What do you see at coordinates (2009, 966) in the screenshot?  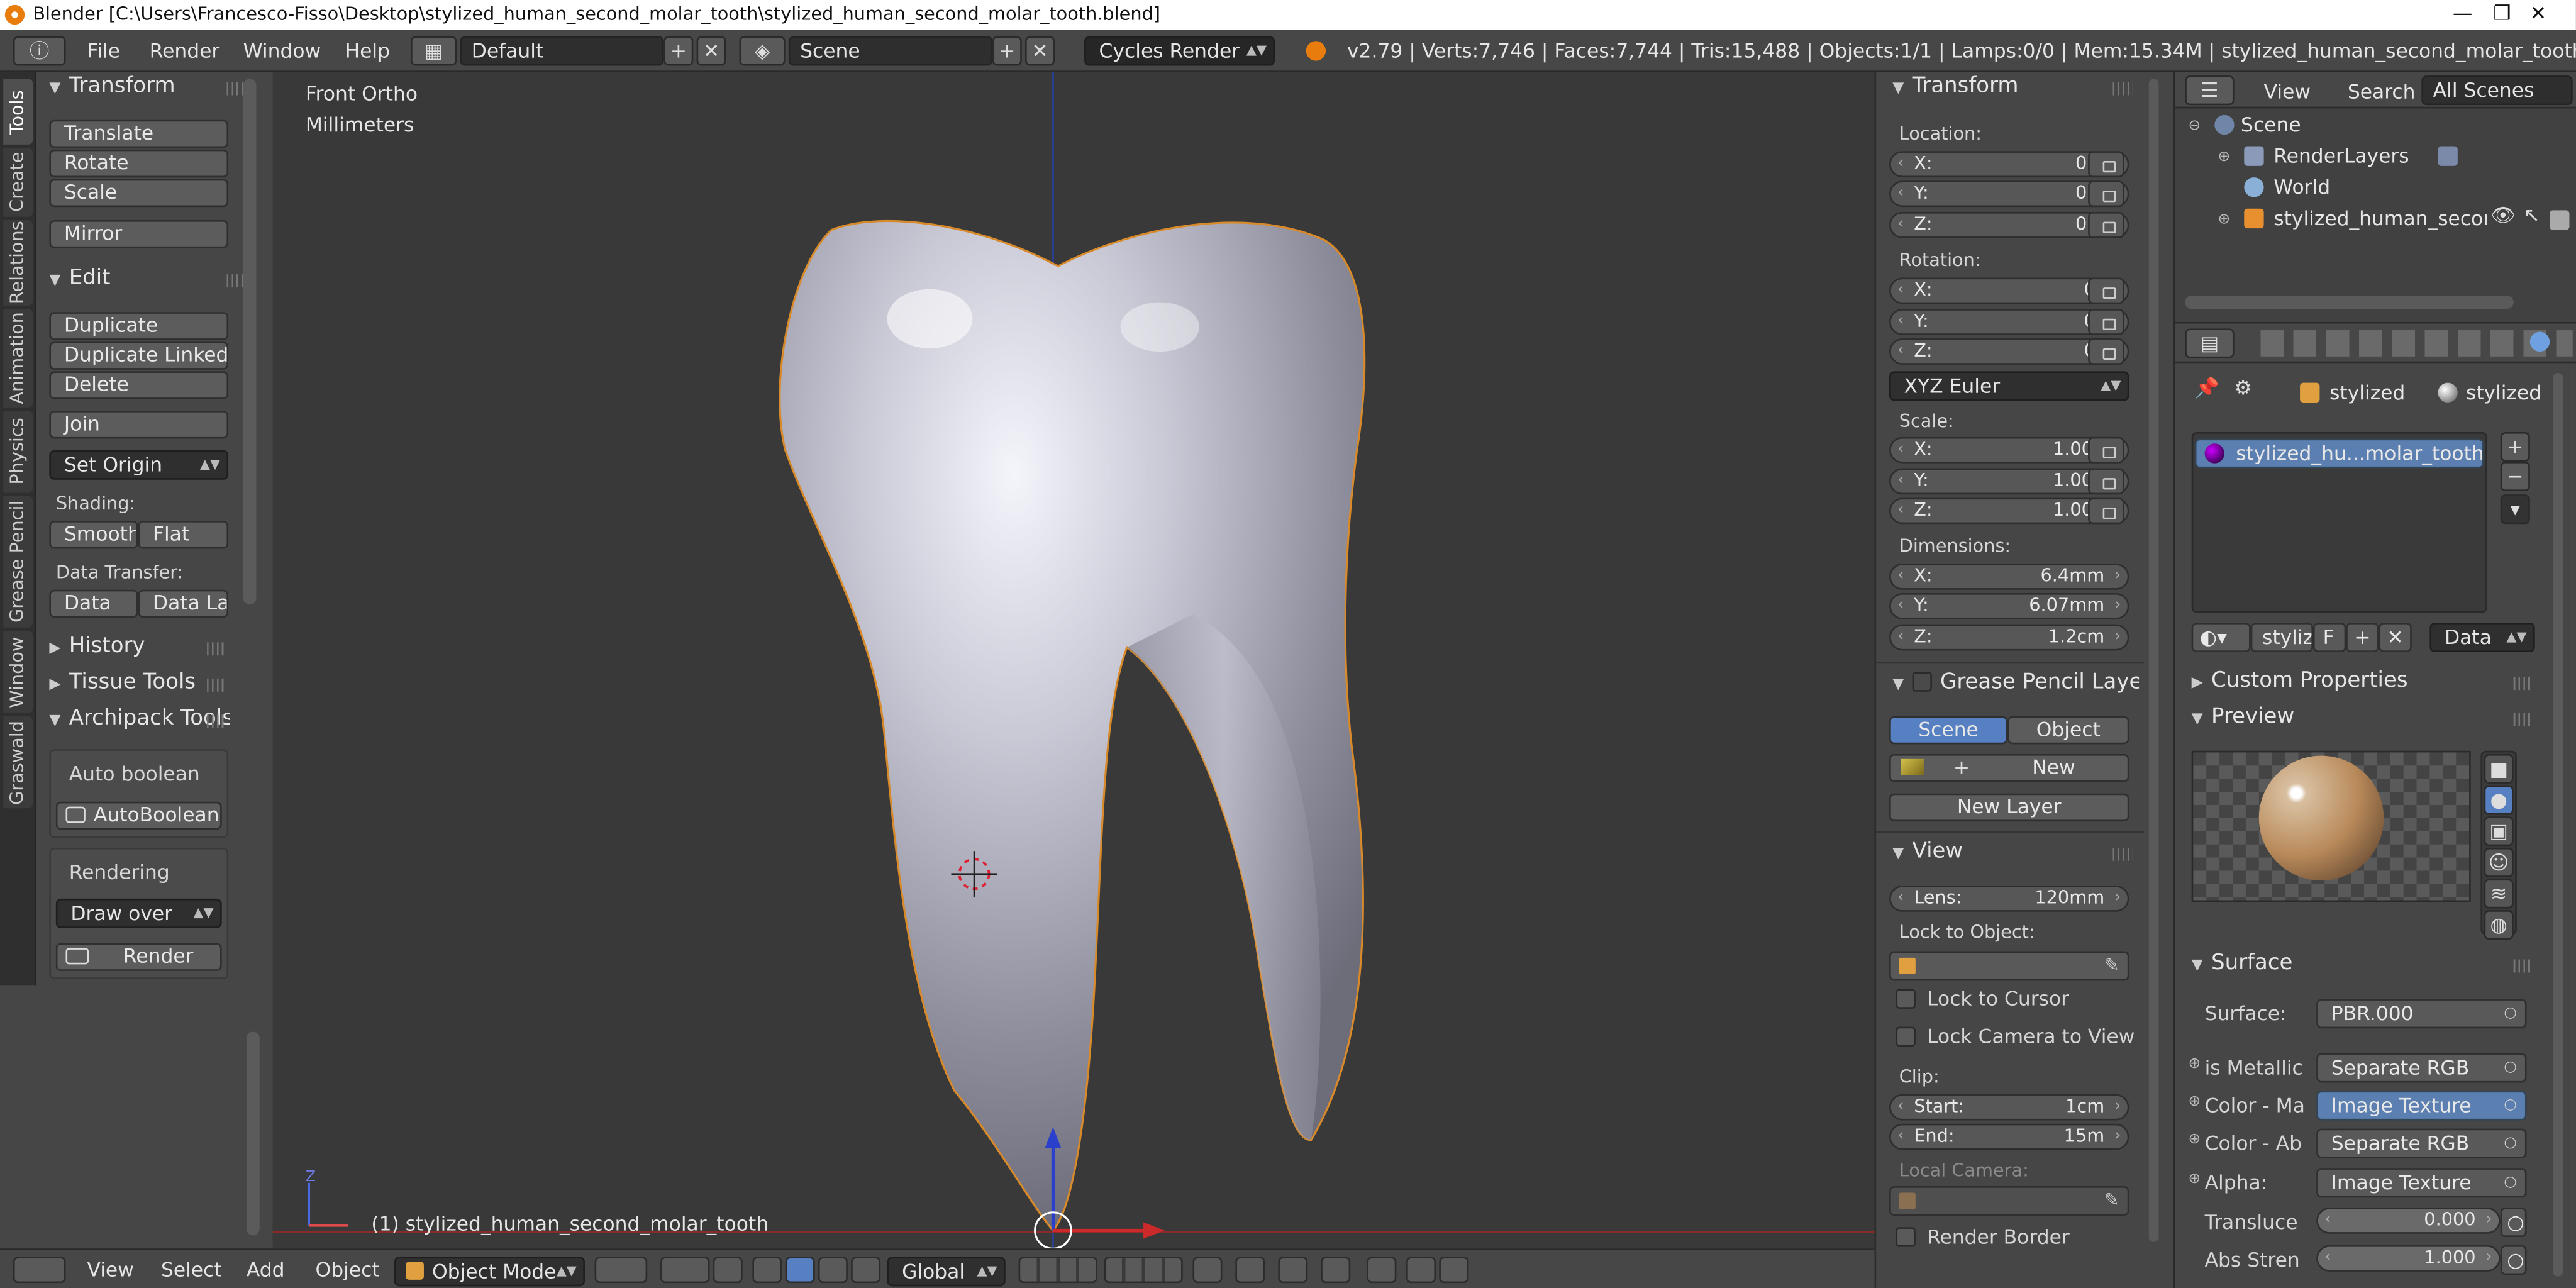 I see `lock-object-field: ✎` at bounding box center [2009, 966].